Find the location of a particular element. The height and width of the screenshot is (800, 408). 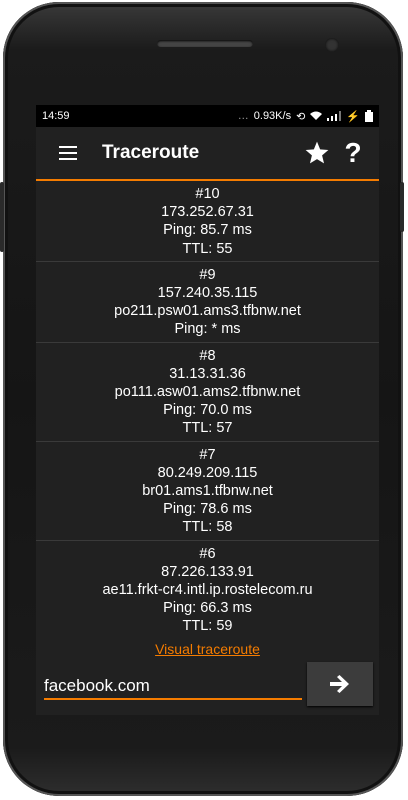

earpiece-speaker is located at coordinates (205, 43).